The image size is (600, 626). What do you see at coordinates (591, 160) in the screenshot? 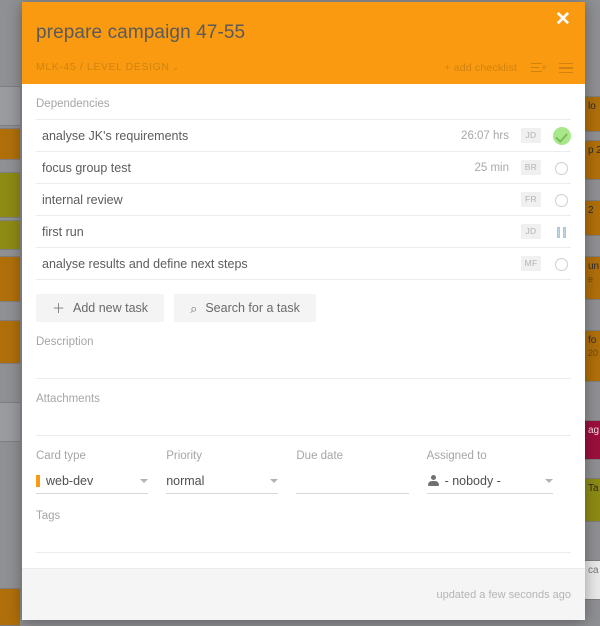
I see `board-card: p 2` at bounding box center [591, 160].